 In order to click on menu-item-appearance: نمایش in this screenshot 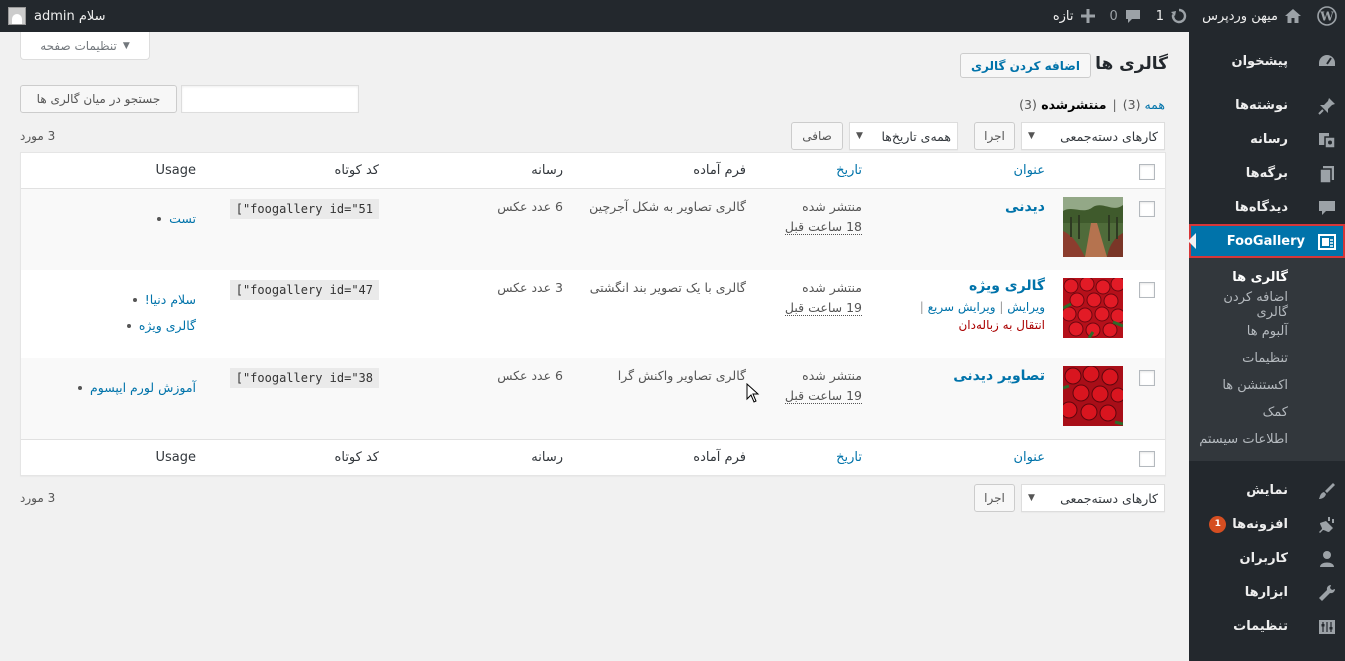, I will do `click(1267, 490)`.